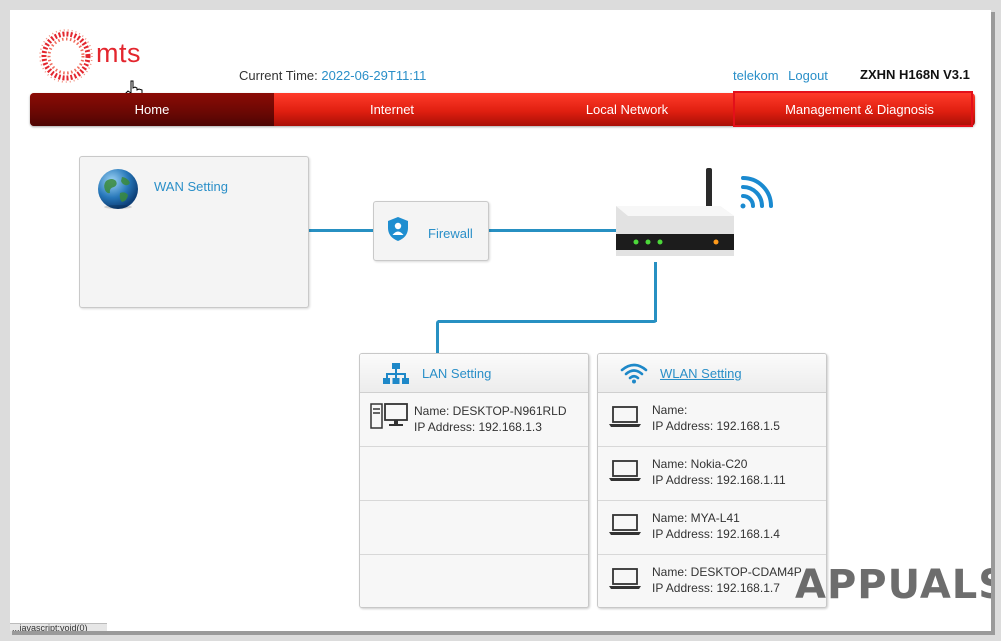 The height and width of the screenshot is (641, 1001). What do you see at coordinates (490, 411) in the screenshot?
I see `lan-device-name: Name: DESKTOP-N961RLD` at bounding box center [490, 411].